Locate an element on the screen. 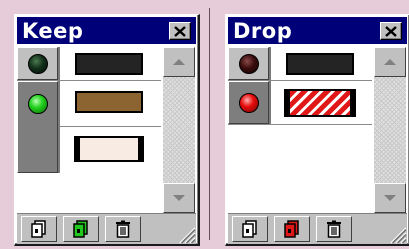  keep-new-keep-layer-button is located at coordinates (81, 229).